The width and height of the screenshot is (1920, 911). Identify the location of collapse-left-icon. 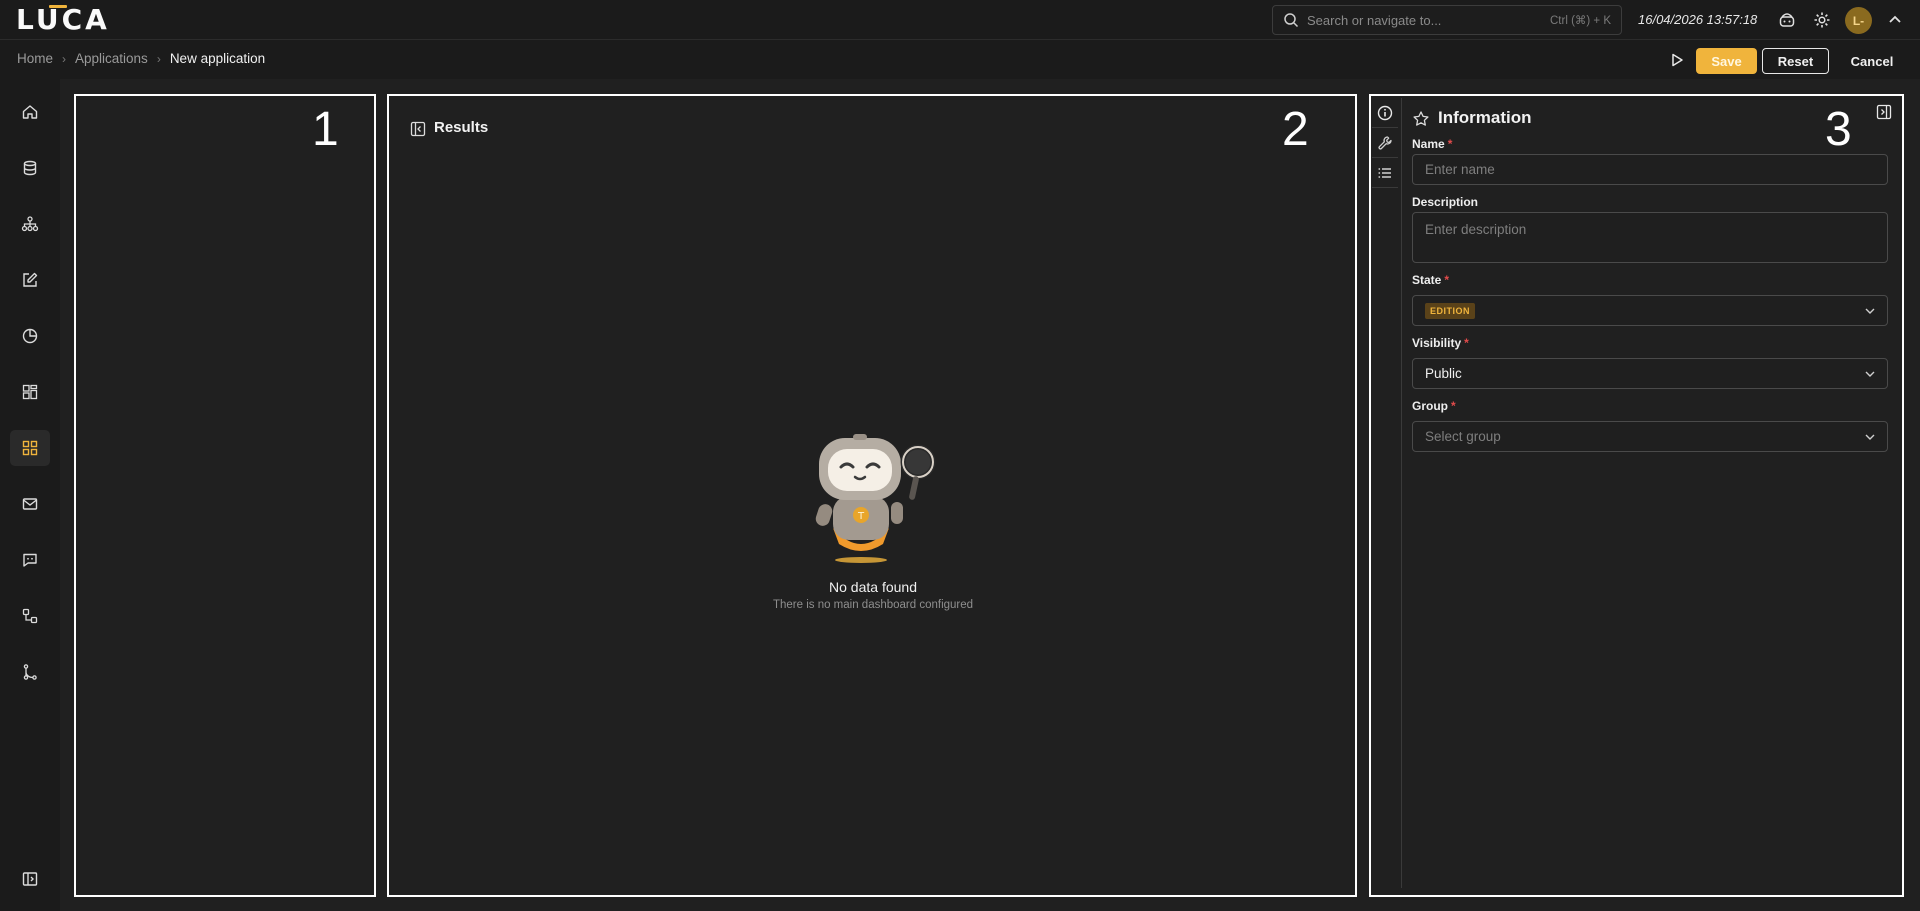
(418, 129).